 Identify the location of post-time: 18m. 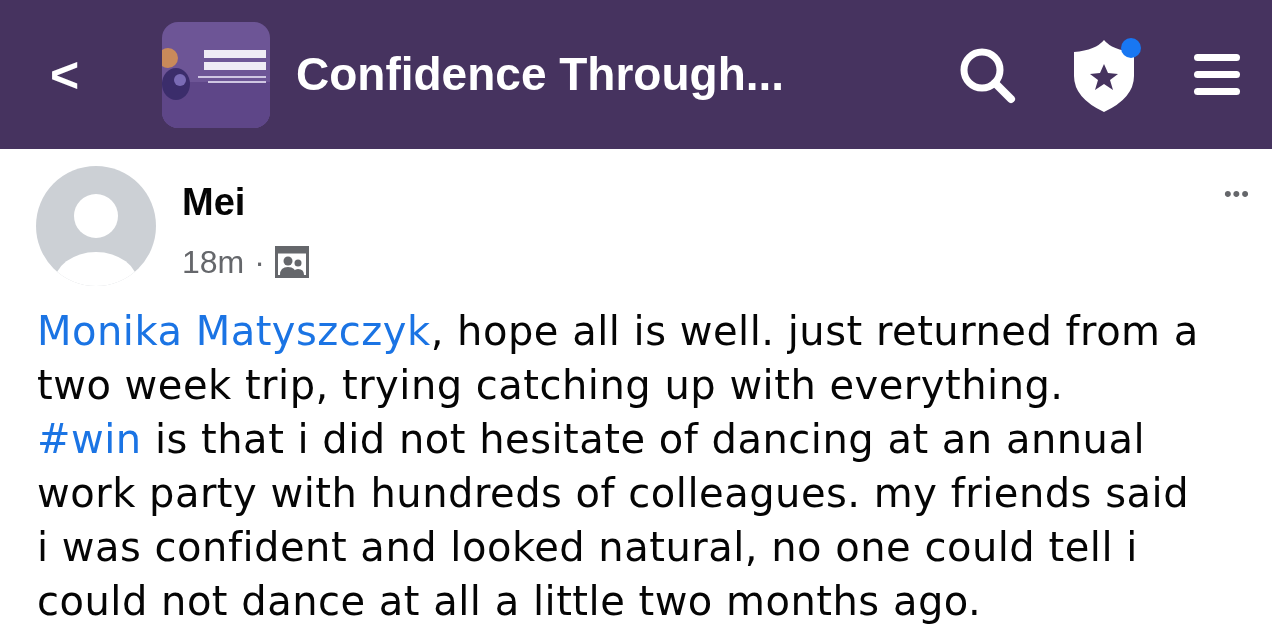
(213, 262).